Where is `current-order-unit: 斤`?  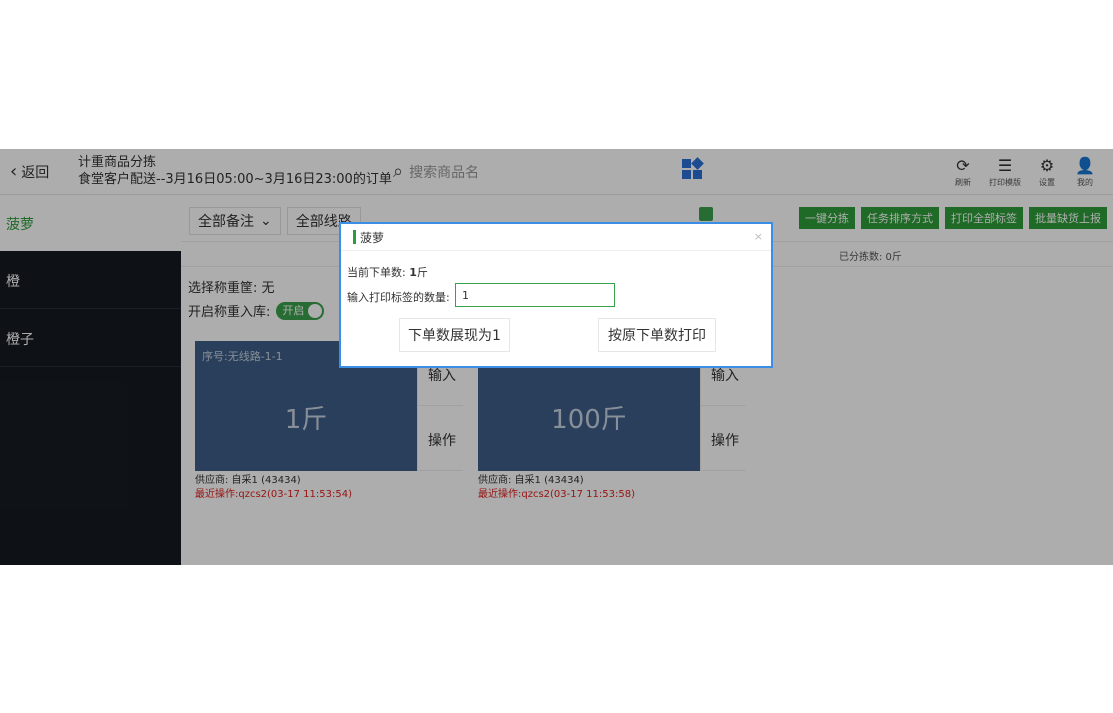
current-order-unit: 斤 is located at coordinates (422, 272).